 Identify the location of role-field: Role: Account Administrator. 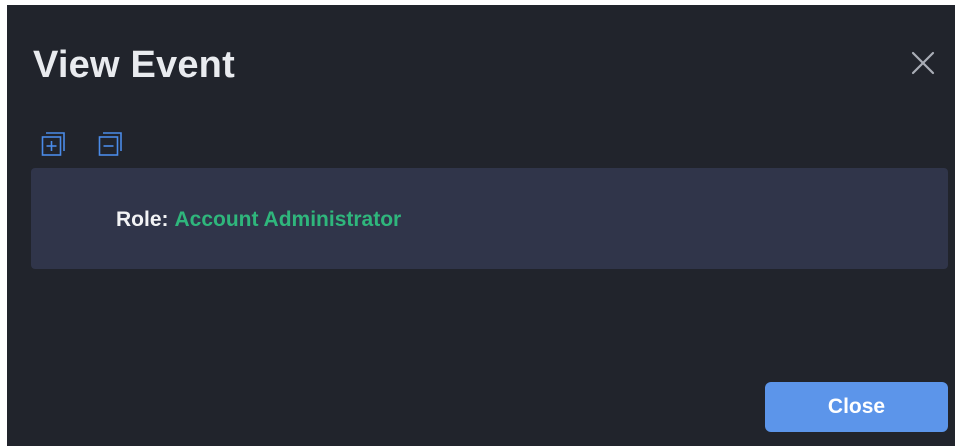
(258, 220).